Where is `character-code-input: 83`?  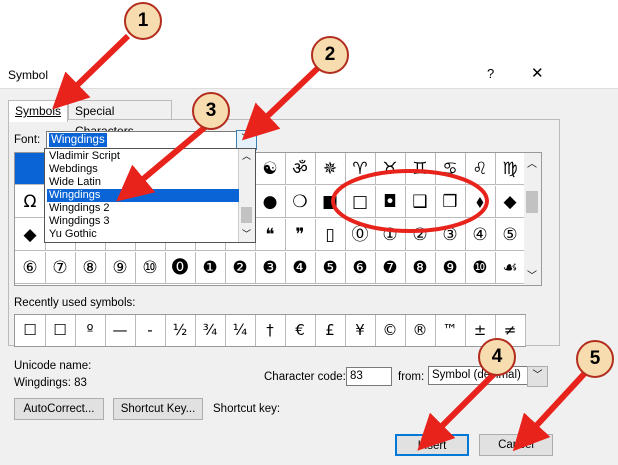
character-code-input: 83 is located at coordinates (369, 376).